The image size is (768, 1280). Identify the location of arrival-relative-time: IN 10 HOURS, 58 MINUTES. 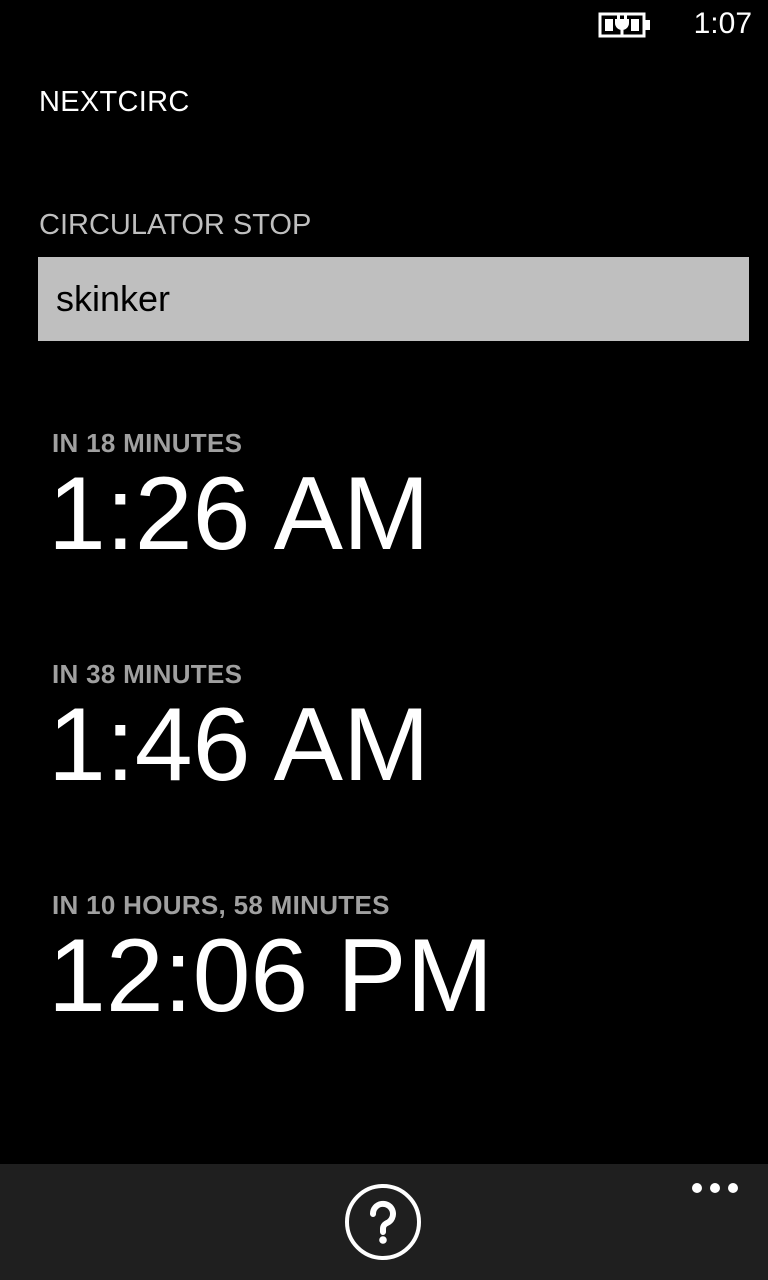
(221, 905).